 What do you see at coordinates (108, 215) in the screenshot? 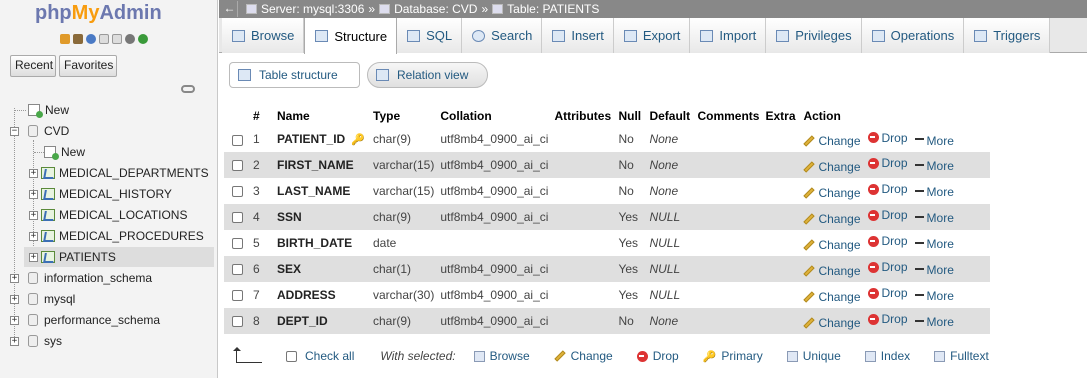
I see `tree-table-medical-locations: + MEDICAL_LOCATIONS` at bounding box center [108, 215].